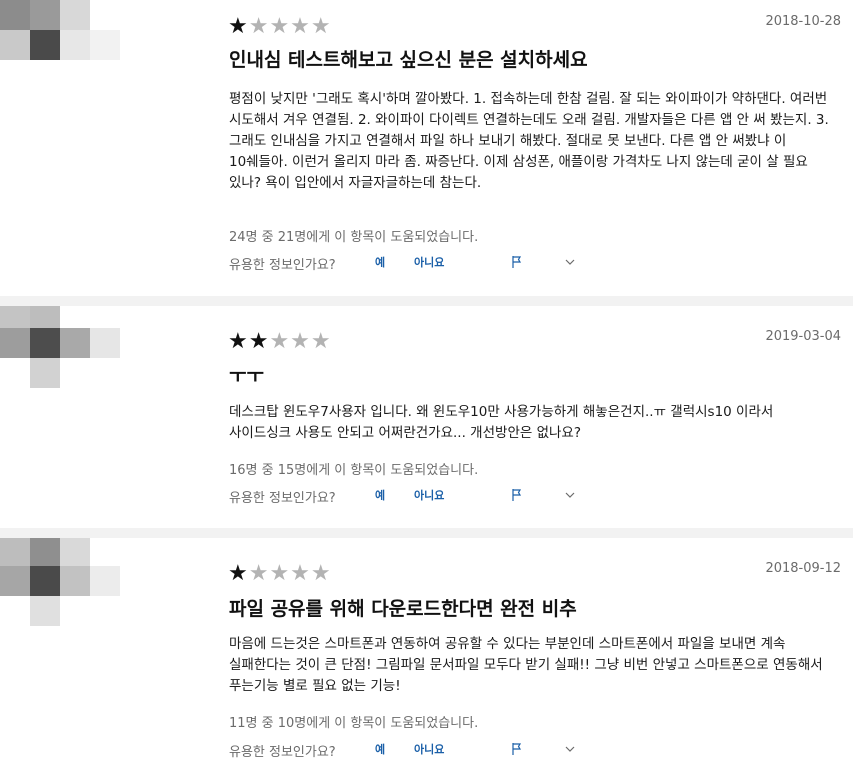  I want to click on review-title: ㅜㅜ, so click(246, 376).